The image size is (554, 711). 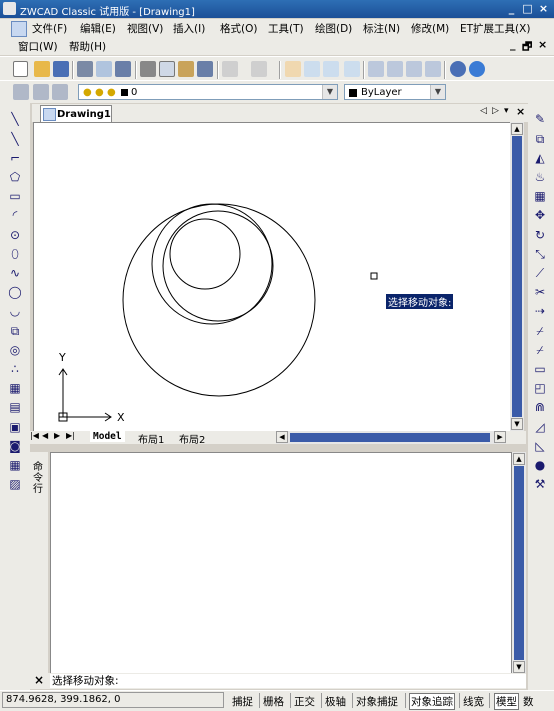 I want to click on redo-icon, so click(x=259, y=69).